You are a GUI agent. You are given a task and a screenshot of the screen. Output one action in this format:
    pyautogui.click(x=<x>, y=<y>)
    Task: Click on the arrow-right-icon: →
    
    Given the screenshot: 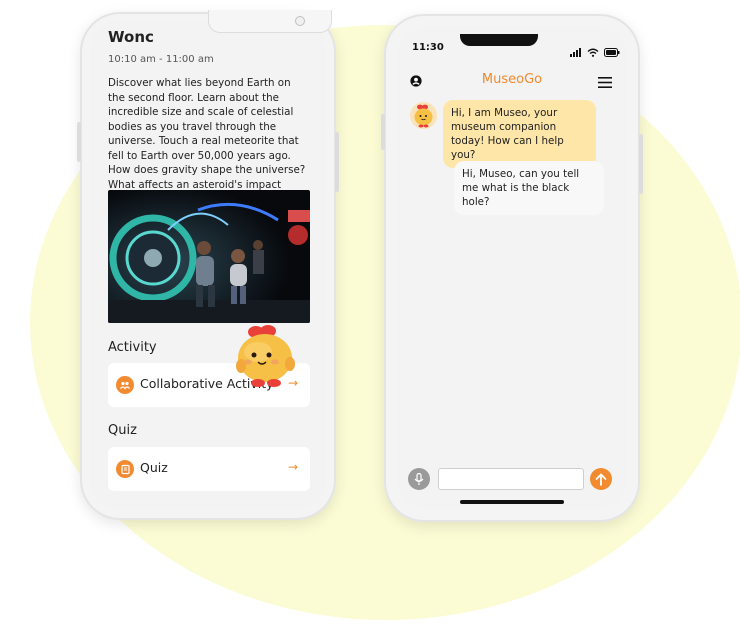 What is the action you would take?
    pyautogui.click(x=292, y=467)
    